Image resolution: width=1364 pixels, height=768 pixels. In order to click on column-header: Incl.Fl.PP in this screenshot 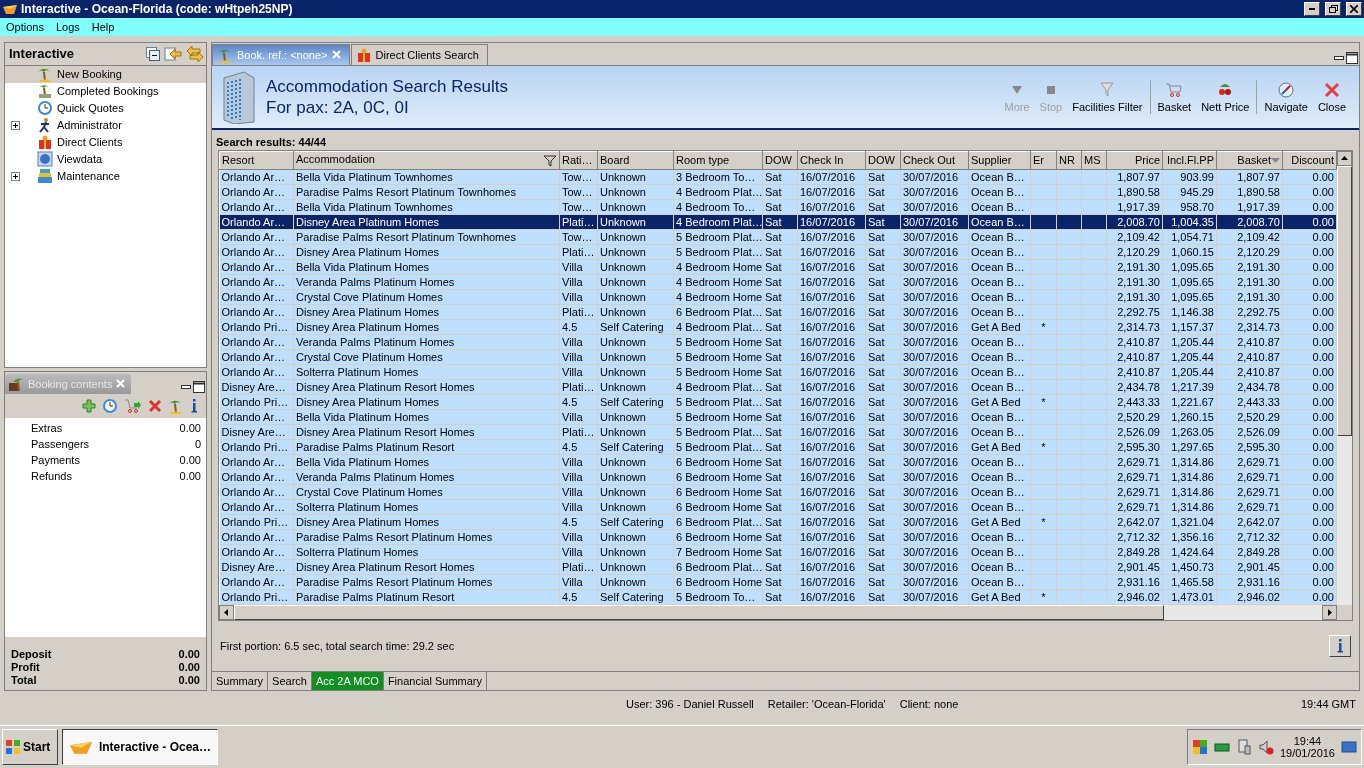, I will do `click(1189, 160)`.